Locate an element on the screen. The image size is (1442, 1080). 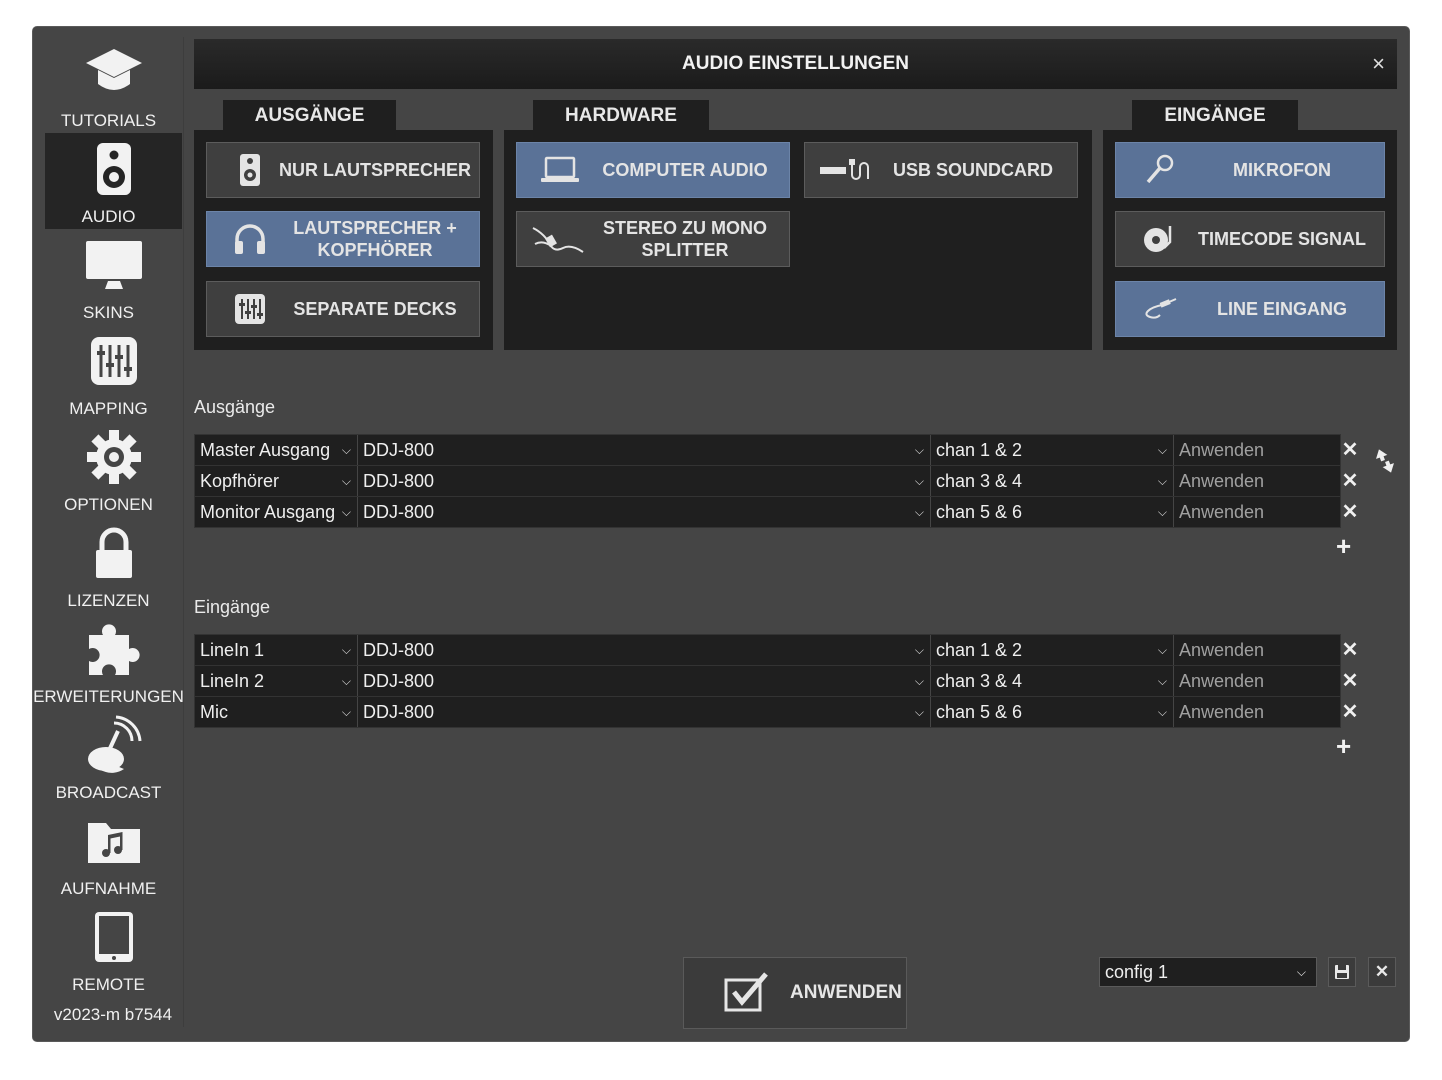
output-name-select: Master Ausgang ⌵ is located at coordinates (276, 450).